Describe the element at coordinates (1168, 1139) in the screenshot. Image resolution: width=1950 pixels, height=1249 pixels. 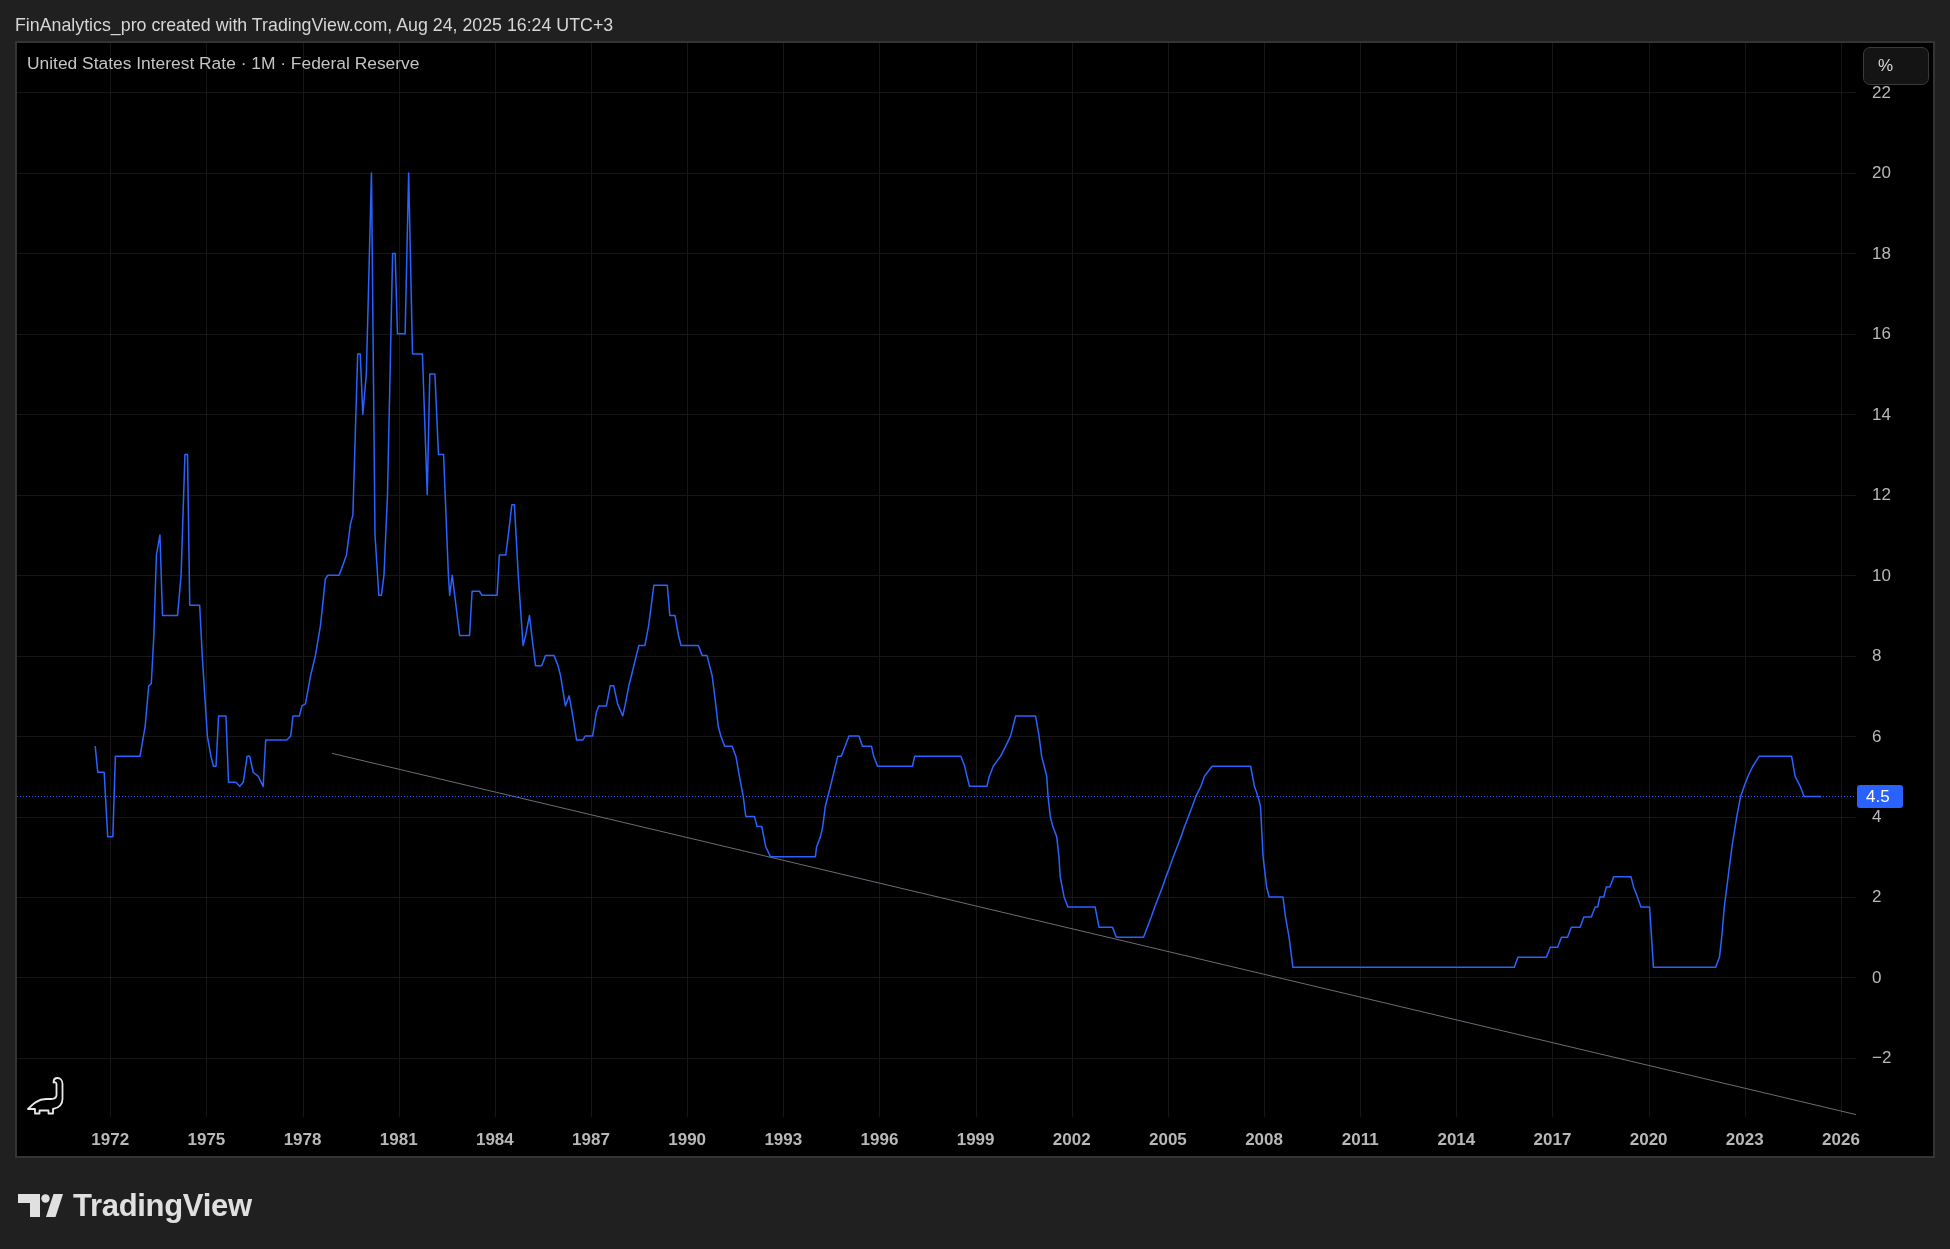
I see `x-axis-label: 2005` at that location.